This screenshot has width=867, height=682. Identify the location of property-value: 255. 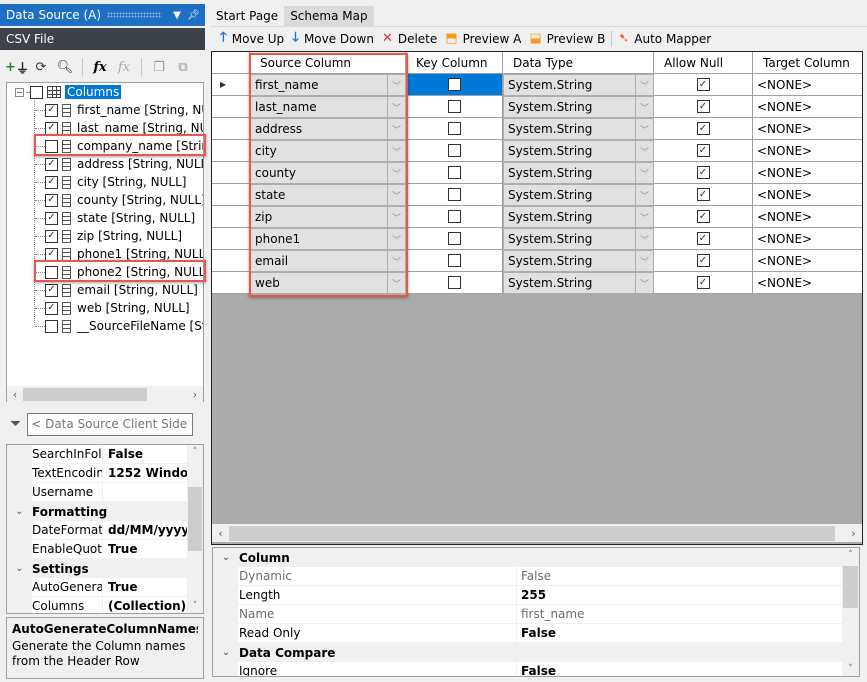
(679, 595).